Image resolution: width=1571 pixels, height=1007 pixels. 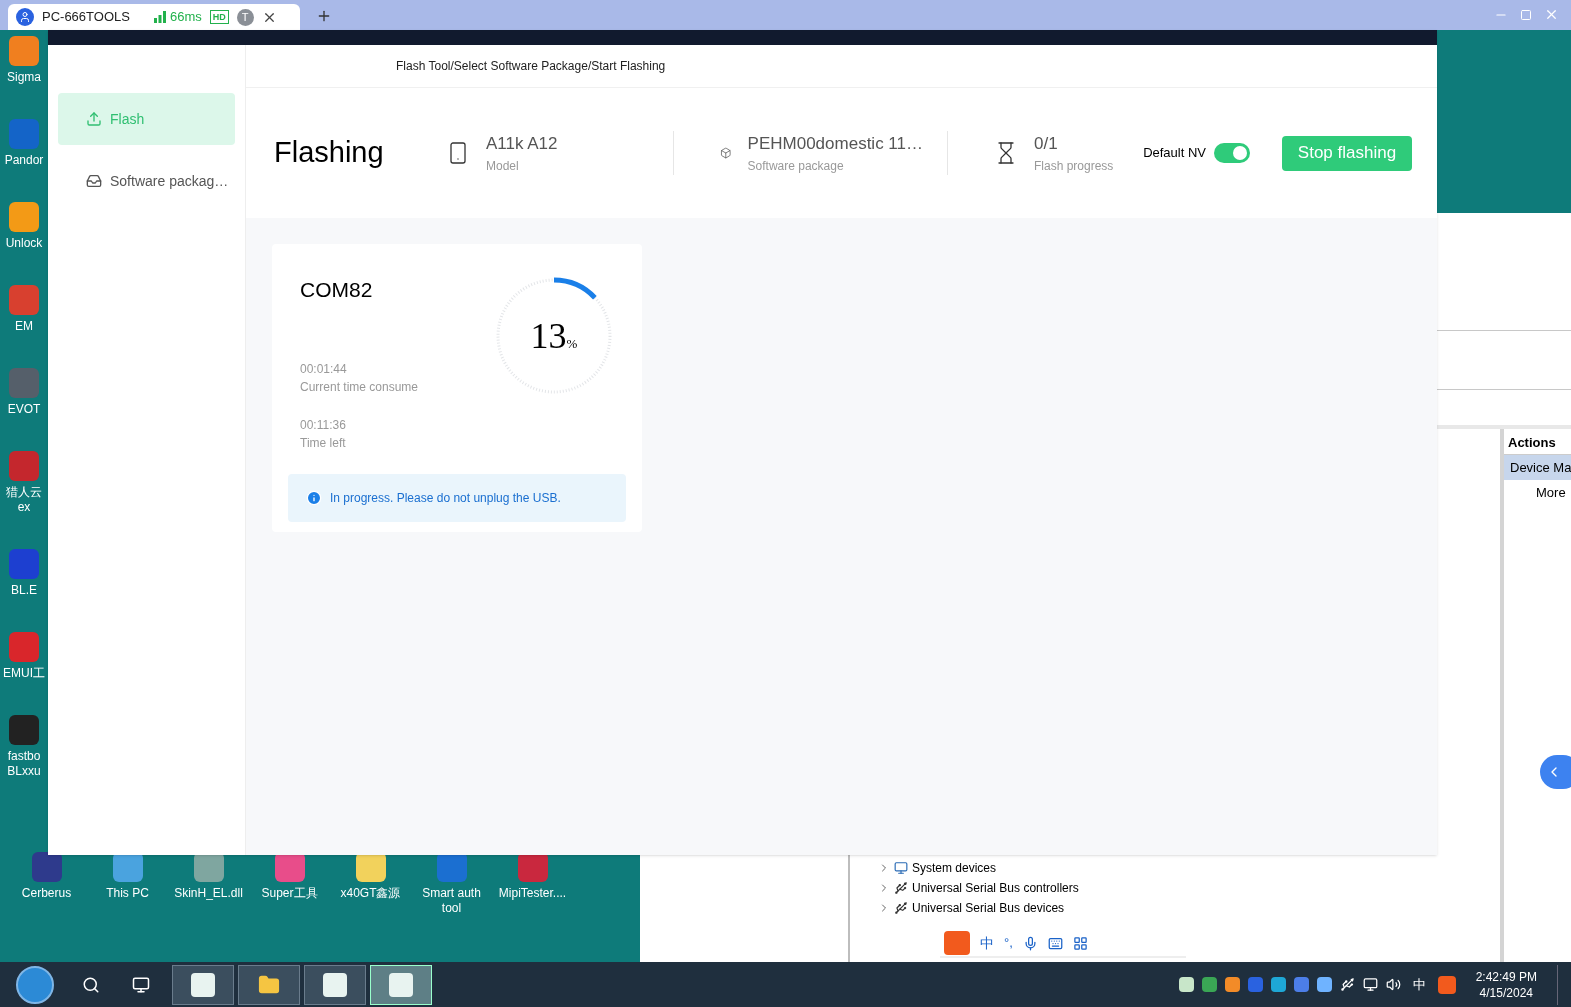 What do you see at coordinates (35, 984) in the screenshot?
I see `start-button` at bounding box center [35, 984].